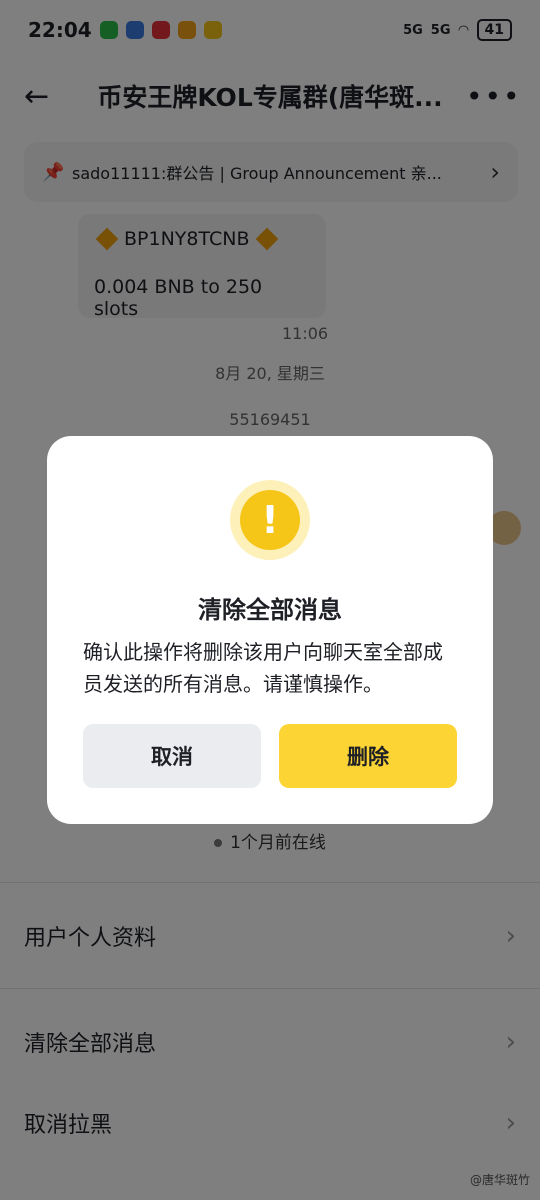 This screenshot has width=540, height=1200. I want to click on warning-icon: !, so click(270, 520).